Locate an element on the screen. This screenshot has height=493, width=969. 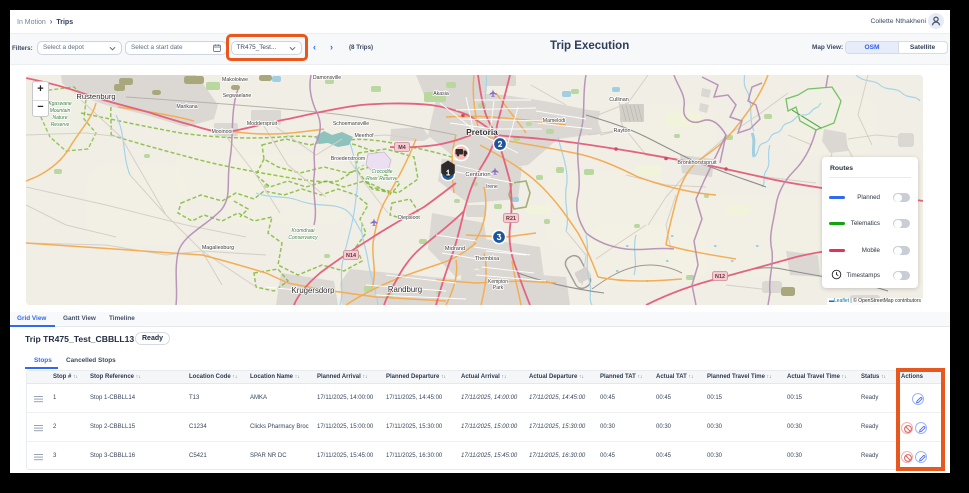
svg-text: Mamelodi is located at coordinates (554, 121).